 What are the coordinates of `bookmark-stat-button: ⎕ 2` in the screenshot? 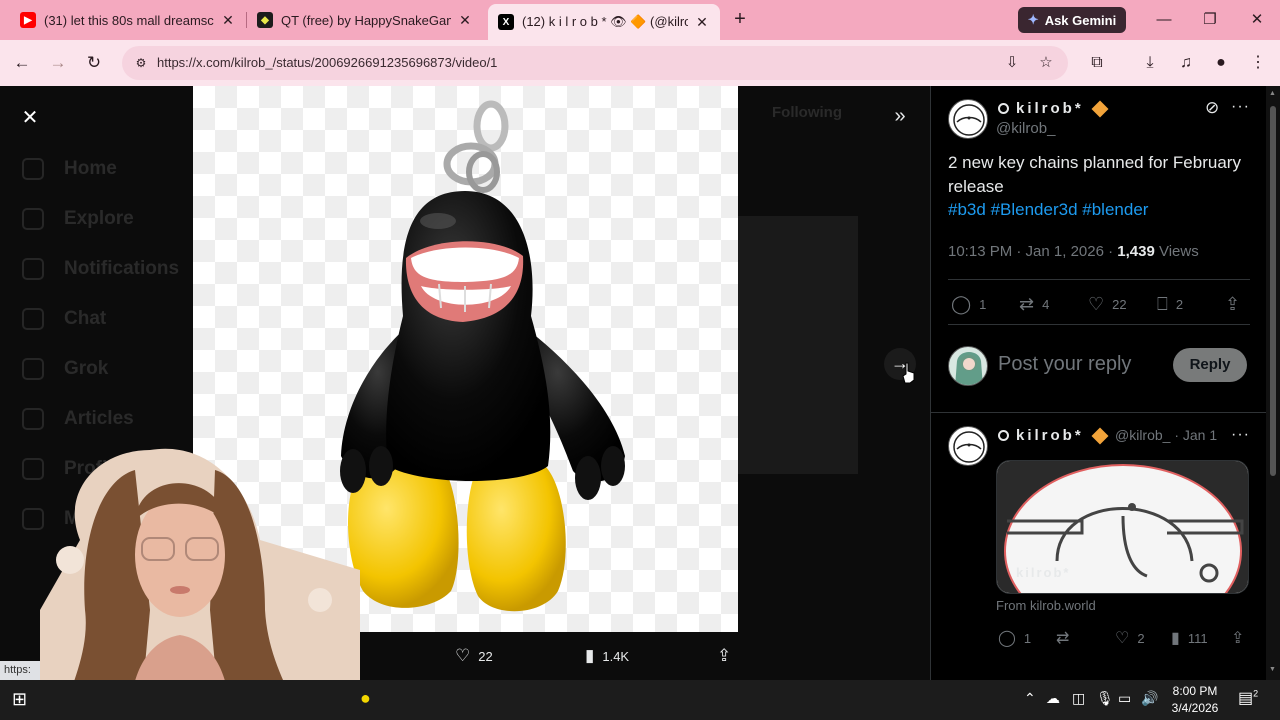 It's located at (1170, 304).